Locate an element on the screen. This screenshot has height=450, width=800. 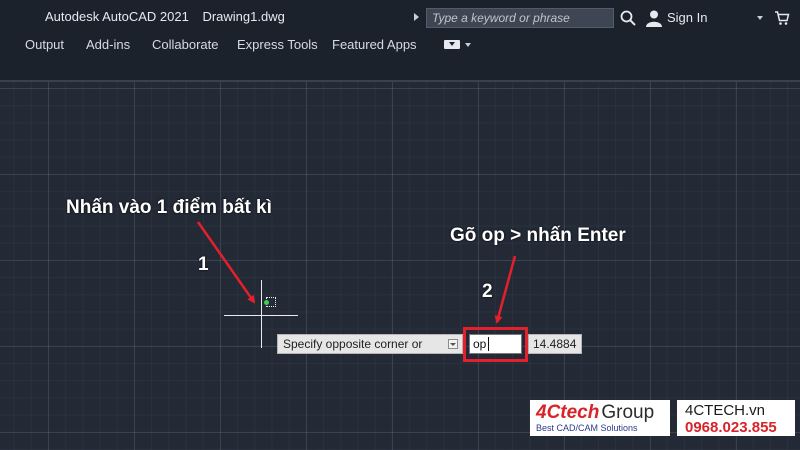
brand-tagline: Best CAD/CAM Solutions is located at coordinates (587, 428).